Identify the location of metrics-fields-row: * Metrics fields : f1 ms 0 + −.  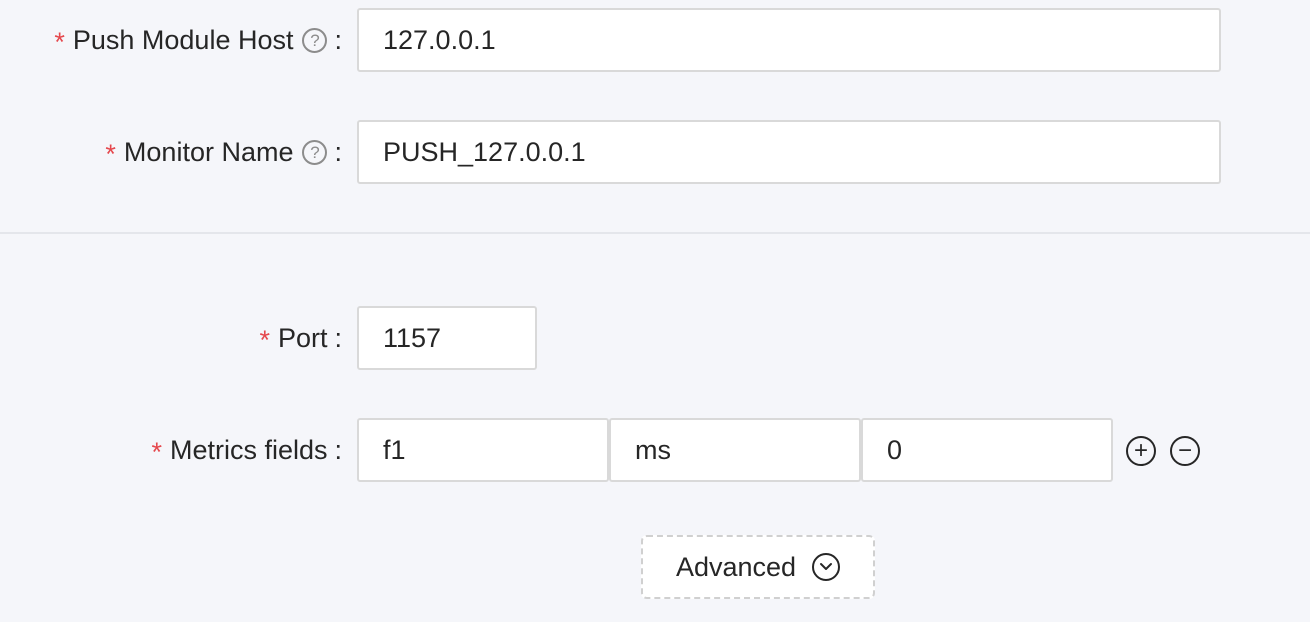
(655, 450).